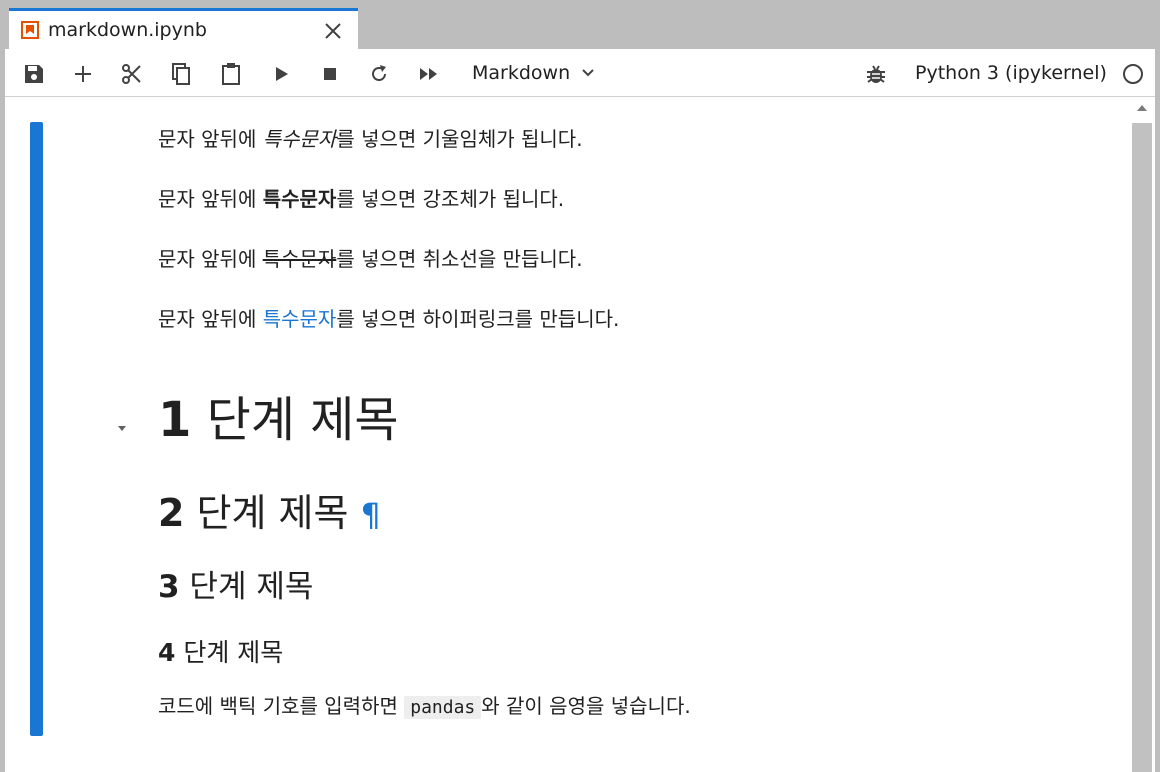  Describe the element at coordinates (36, 429) in the screenshot. I see `cell-collapser` at that location.